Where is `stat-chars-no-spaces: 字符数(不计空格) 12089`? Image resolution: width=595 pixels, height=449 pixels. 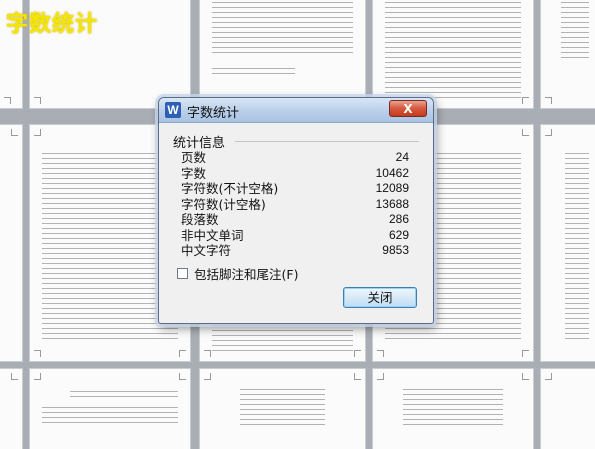 stat-chars-no-spaces: 字符数(不计空格) 12089 is located at coordinates (295, 189).